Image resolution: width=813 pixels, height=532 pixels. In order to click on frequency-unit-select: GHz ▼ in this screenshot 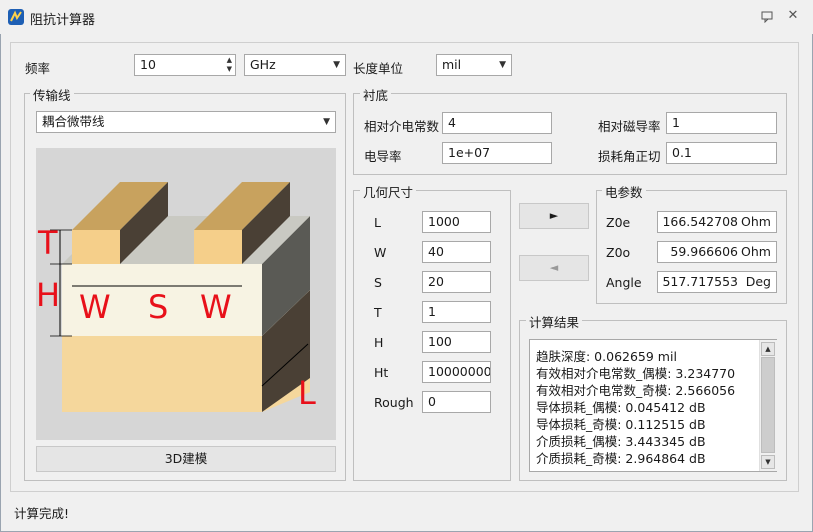, I will do `click(295, 65)`.